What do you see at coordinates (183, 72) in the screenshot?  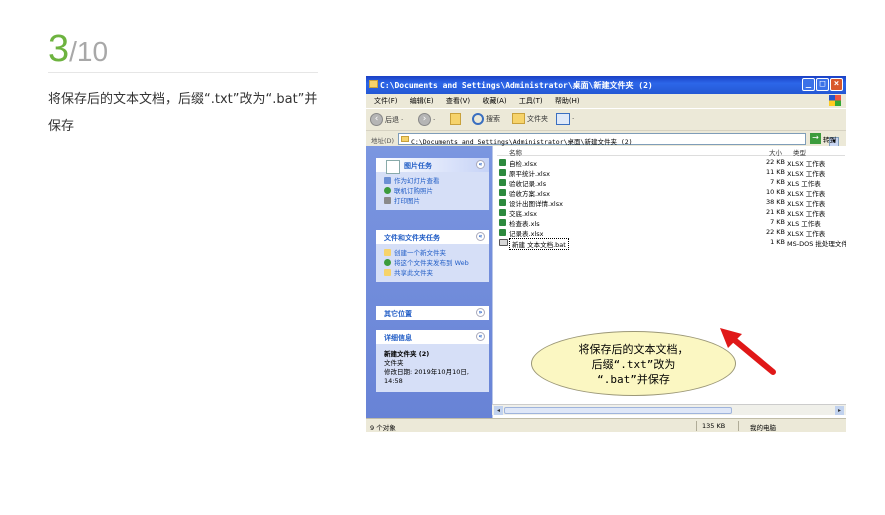 I see `step-divider` at bounding box center [183, 72].